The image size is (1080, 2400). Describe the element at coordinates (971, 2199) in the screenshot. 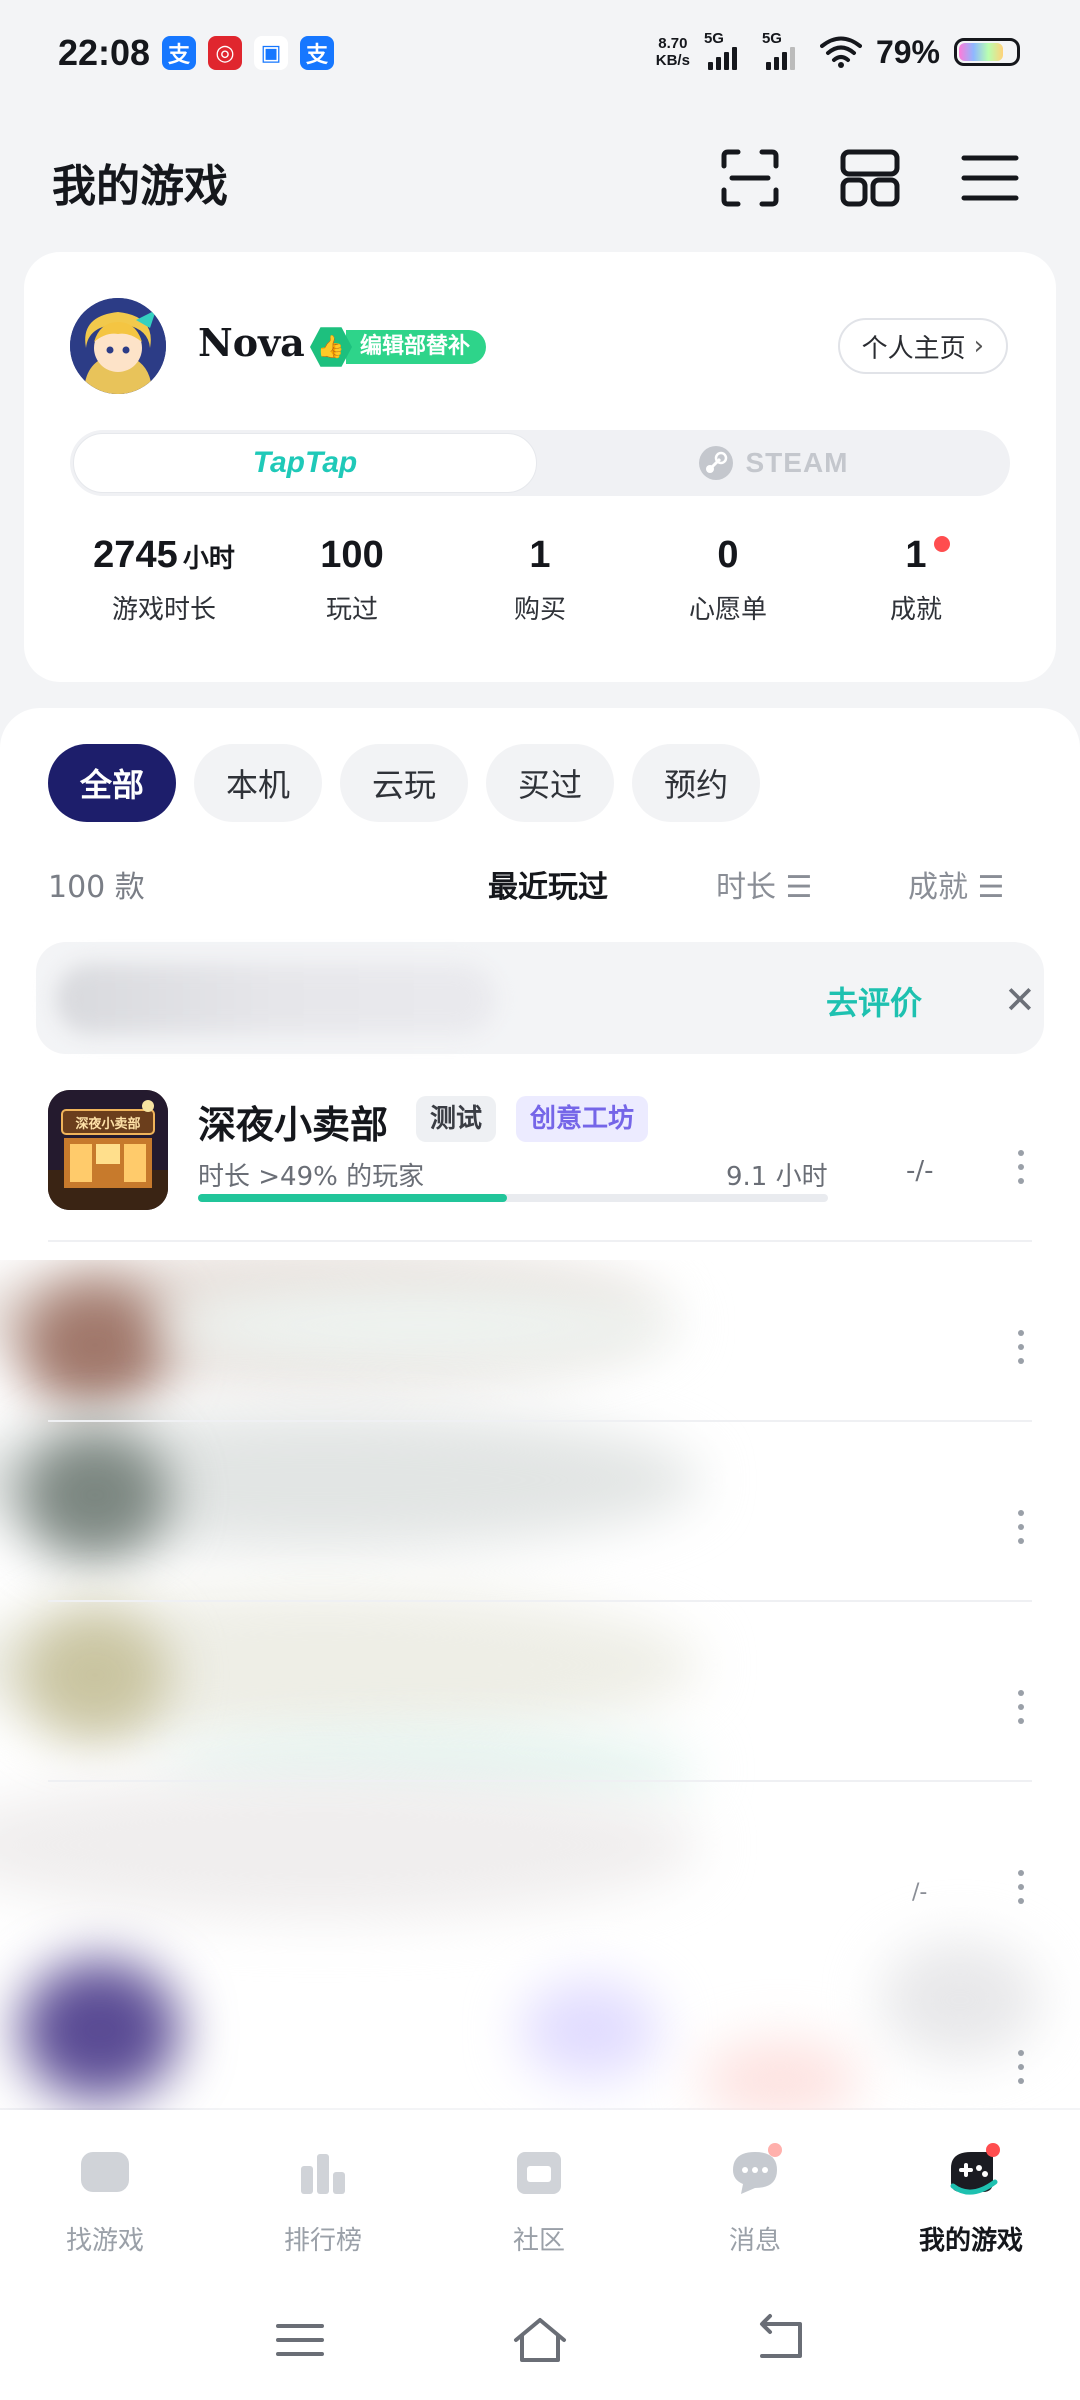

I see `tab-my-games: 我的游戏` at that location.